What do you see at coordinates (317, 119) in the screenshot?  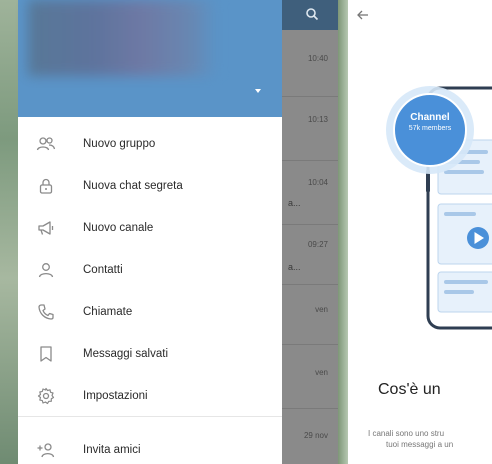 I see `chat-time: 10:13` at bounding box center [317, 119].